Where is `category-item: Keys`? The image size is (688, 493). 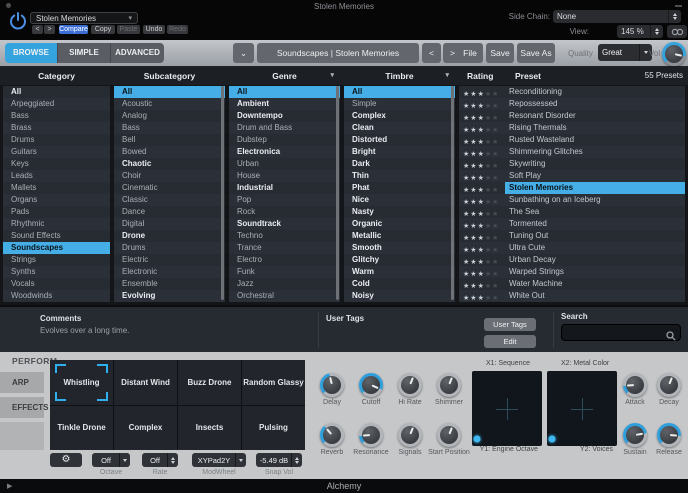
category-item: Keys is located at coordinates (56, 164).